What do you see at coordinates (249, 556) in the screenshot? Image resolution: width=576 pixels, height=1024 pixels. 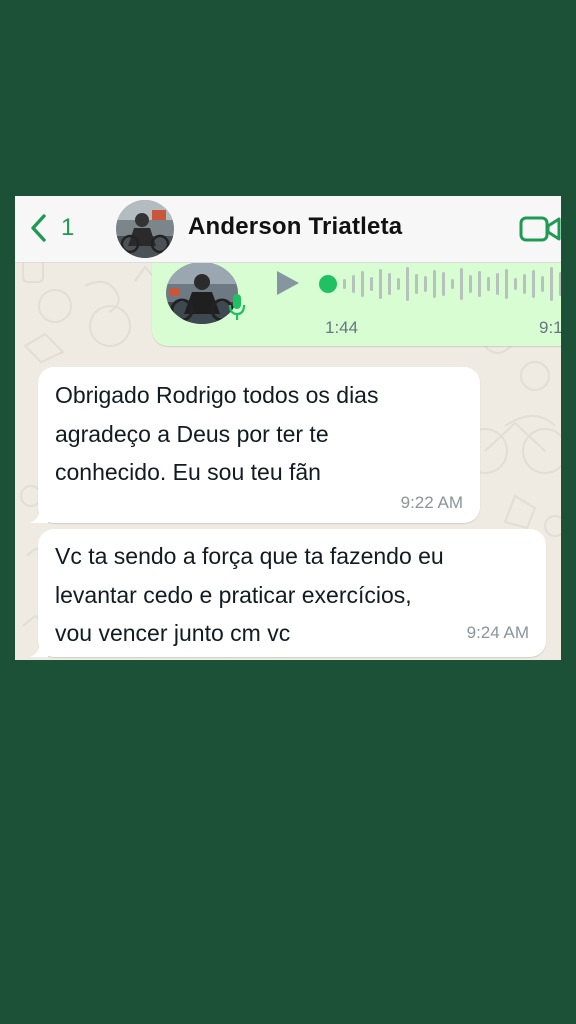 I see `message-line: Vc ta sendo a força que ta fazendo eu` at bounding box center [249, 556].